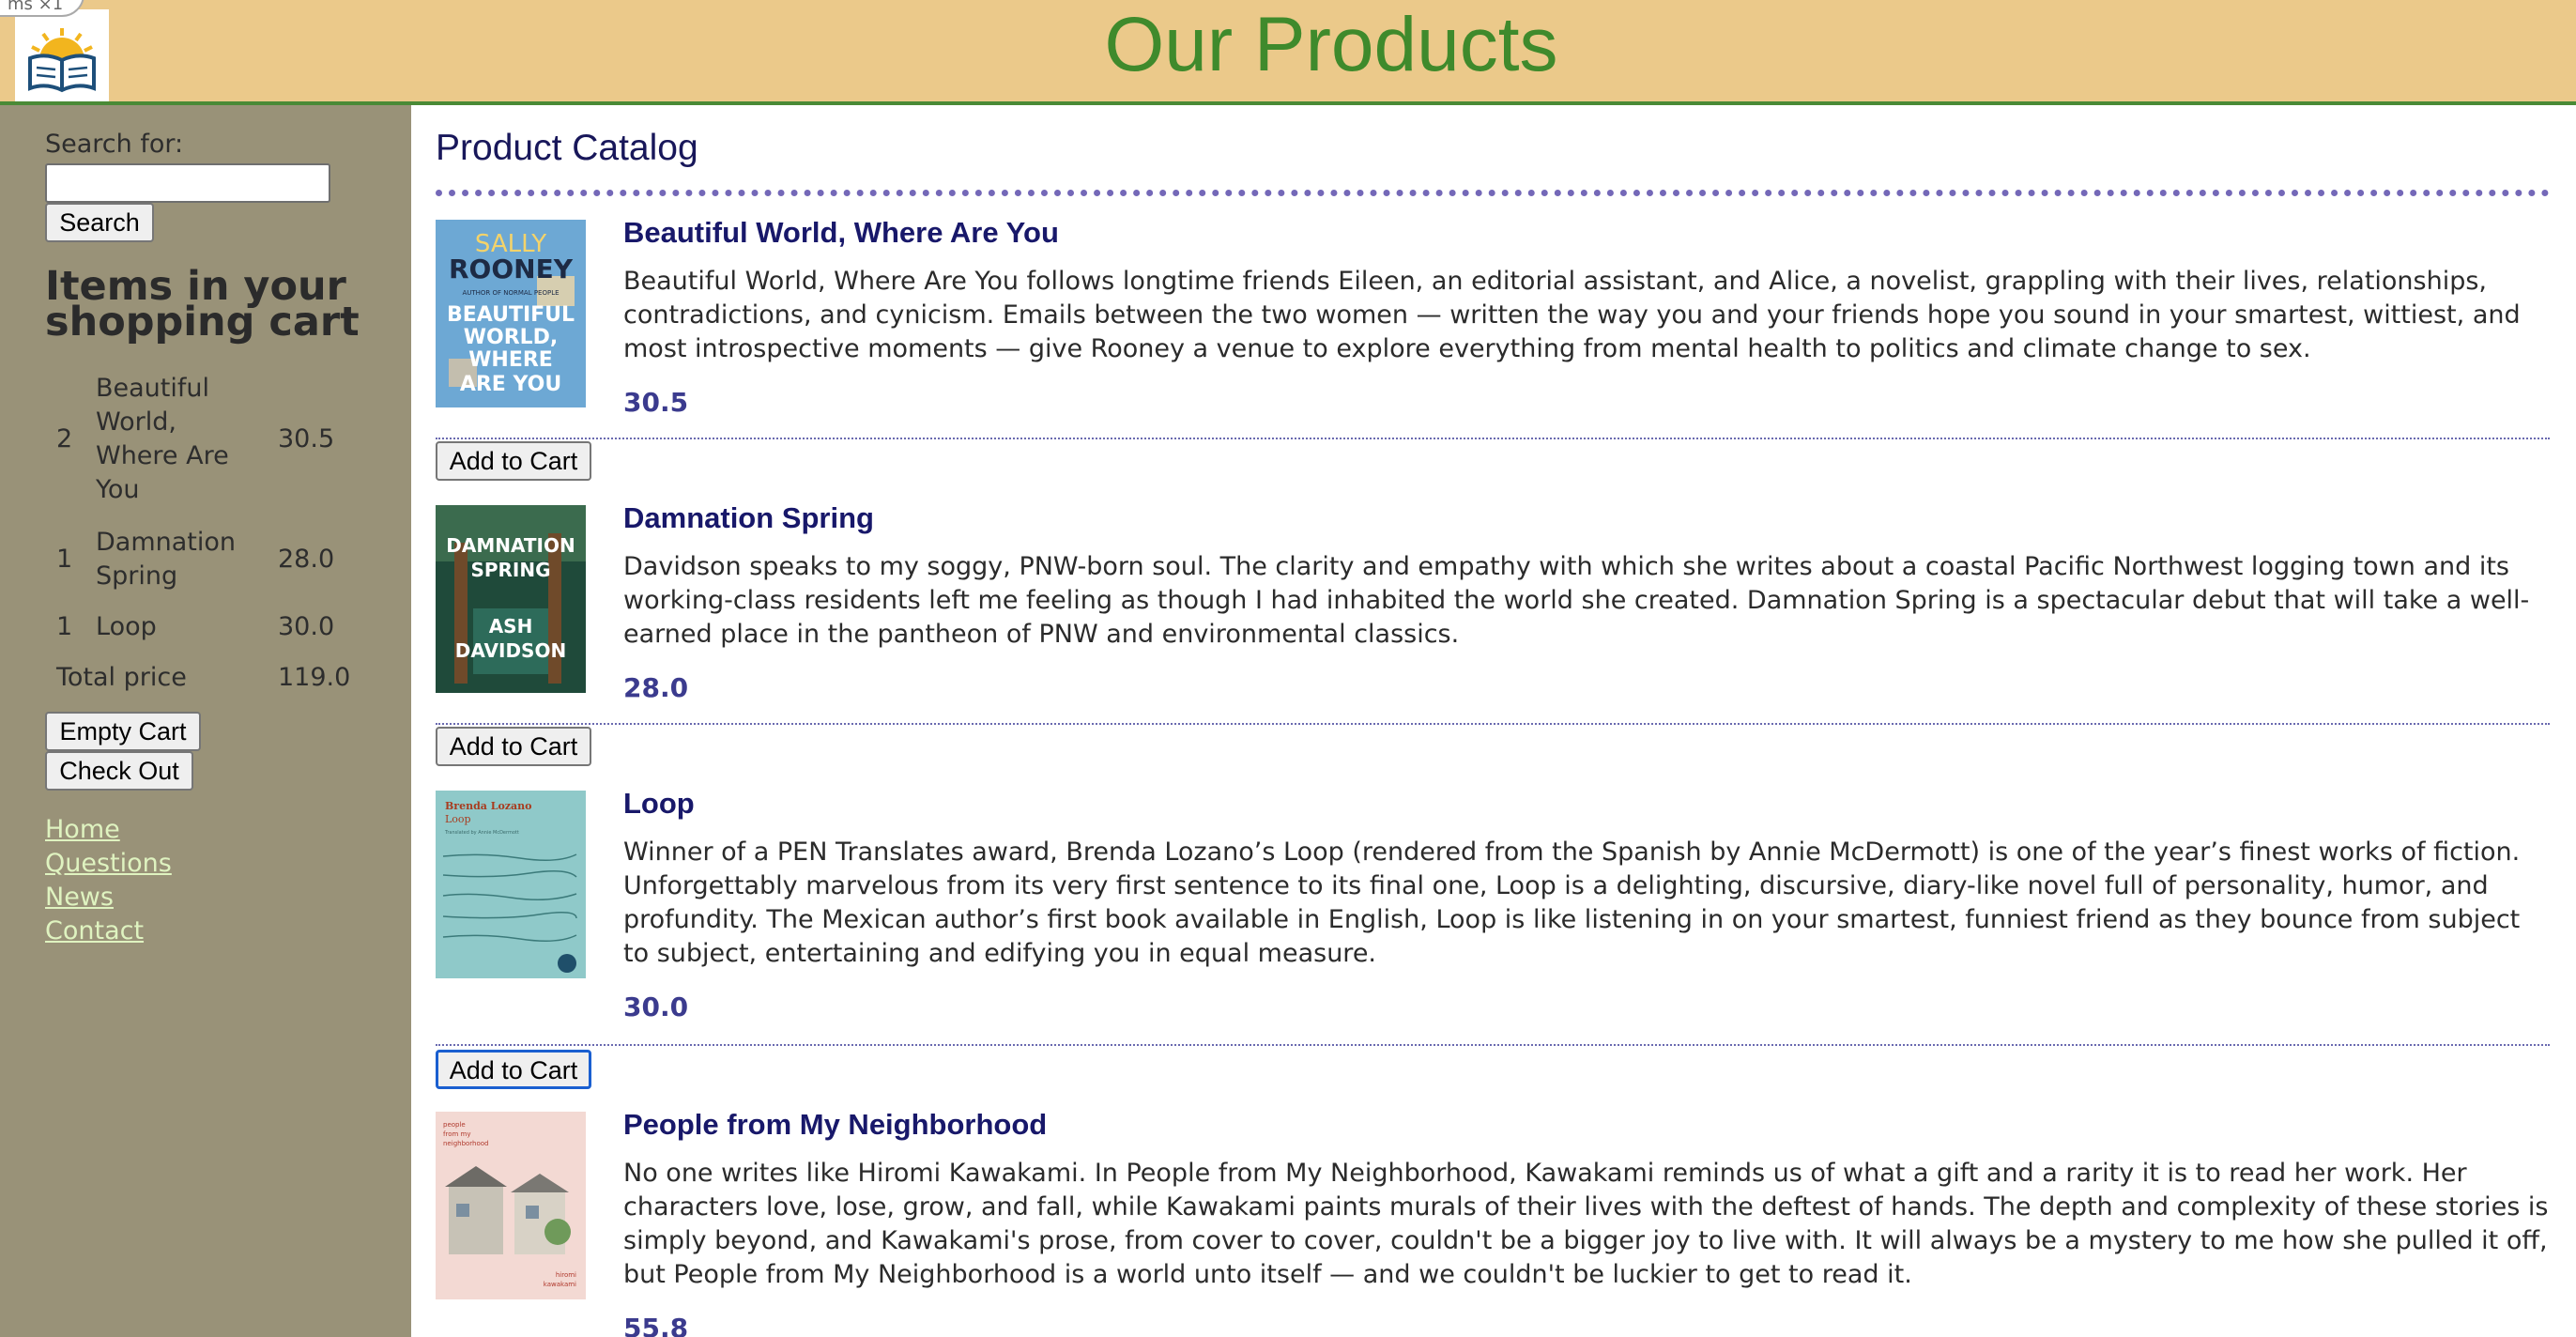 This screenshot has width=2576, height=1337. What do you see at coordinates (306, 559) in the screenshot?
I see `cart-item-price: 28.0` at bounding box center [306, 559].